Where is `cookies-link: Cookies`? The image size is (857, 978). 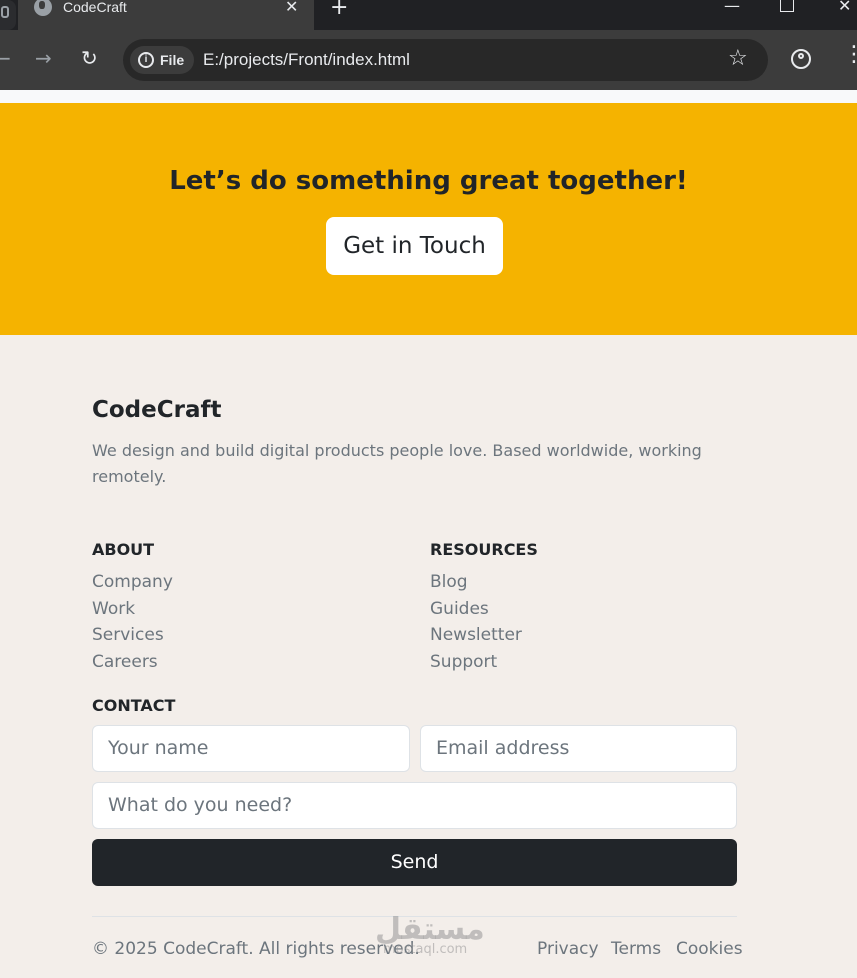
cookies-link: Cookies is located at coordinates (709, 949).